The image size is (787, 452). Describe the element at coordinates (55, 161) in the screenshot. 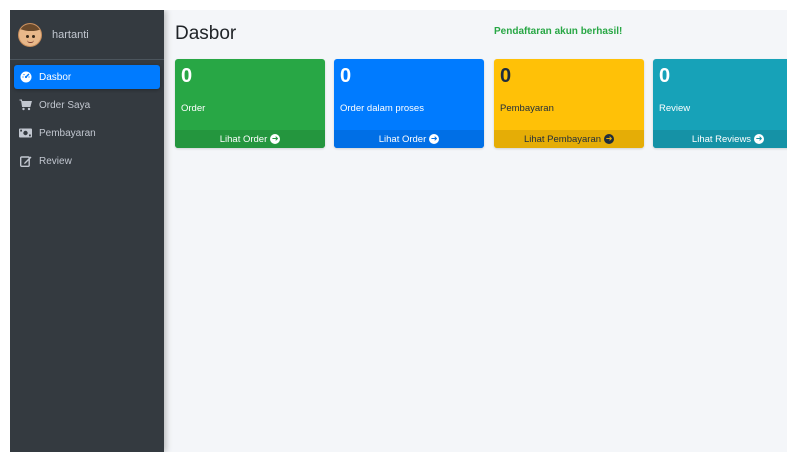

I see `sidebar-item-label: Review` at that location.